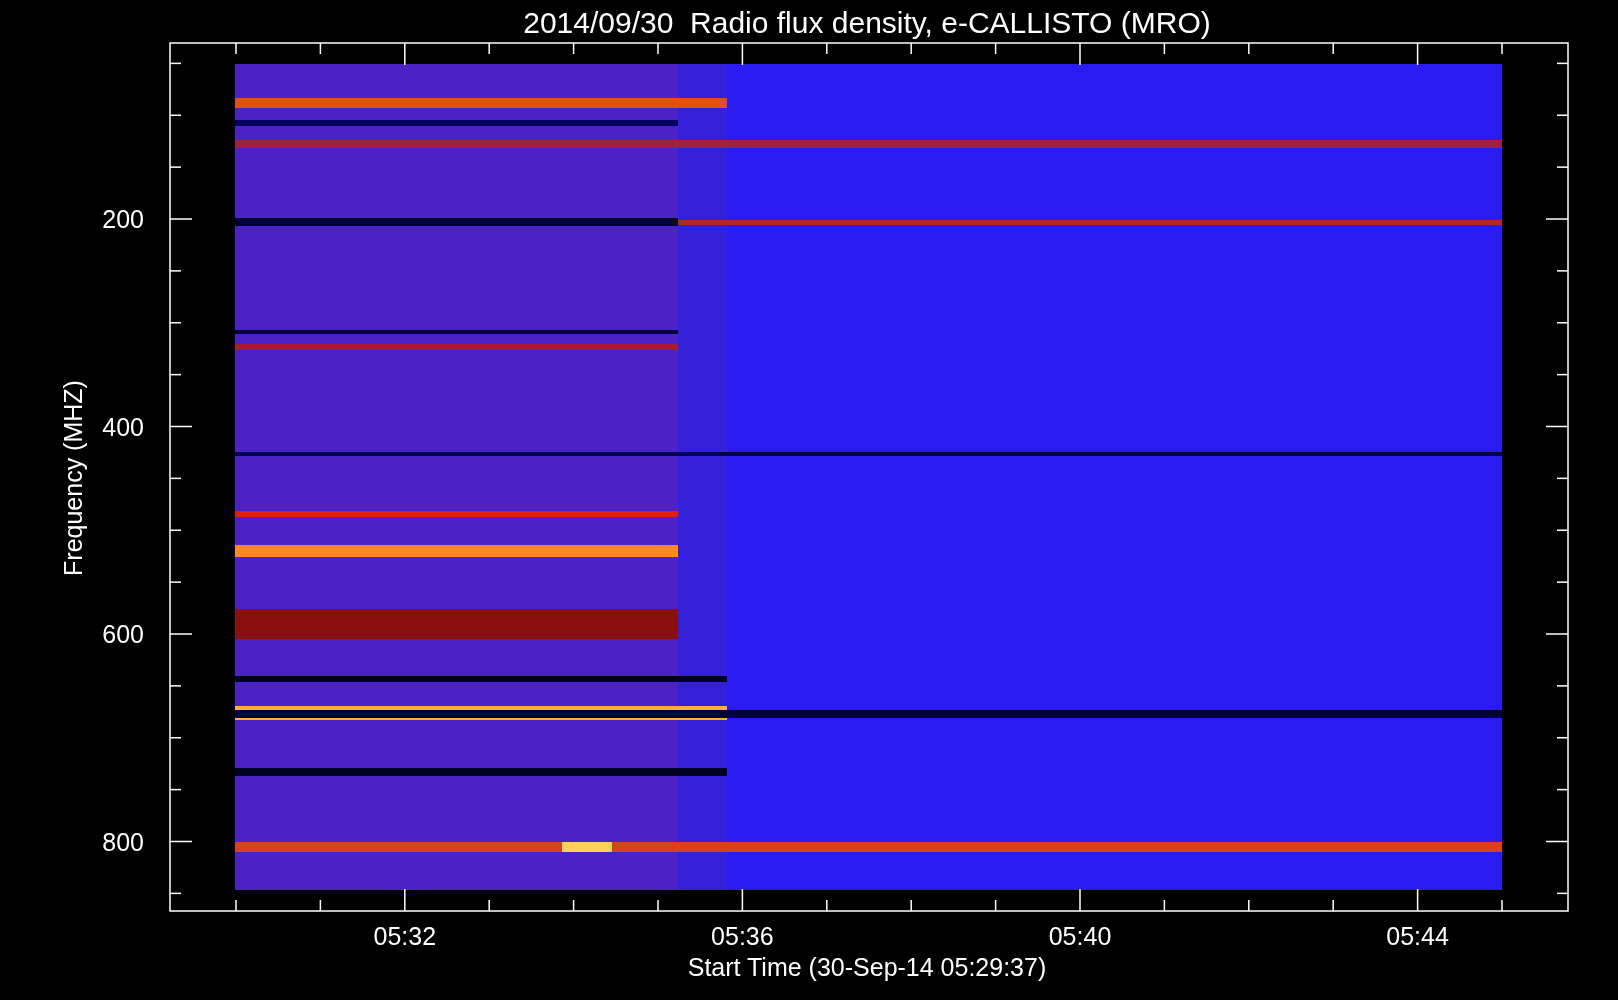  What do you see at coordinates (123, 219) in the screenshot?
I see `y-tick-label: 200` at bounding box center [123, 219].